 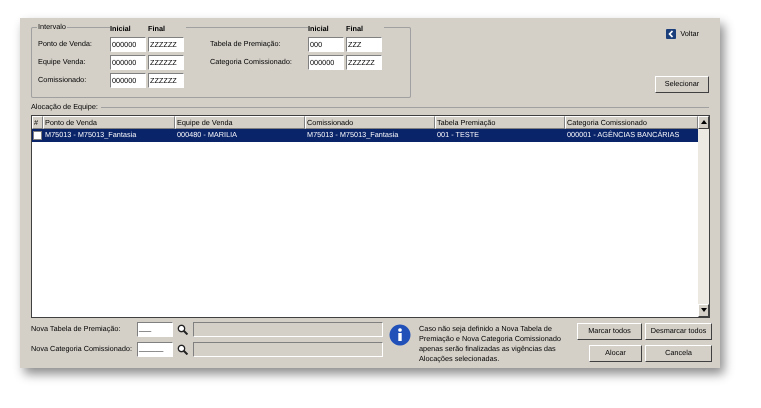 What do you see at coordinates (703, 310) in the screenshot?
I see `scroll-down-icon` at bounding box center [703, 310].